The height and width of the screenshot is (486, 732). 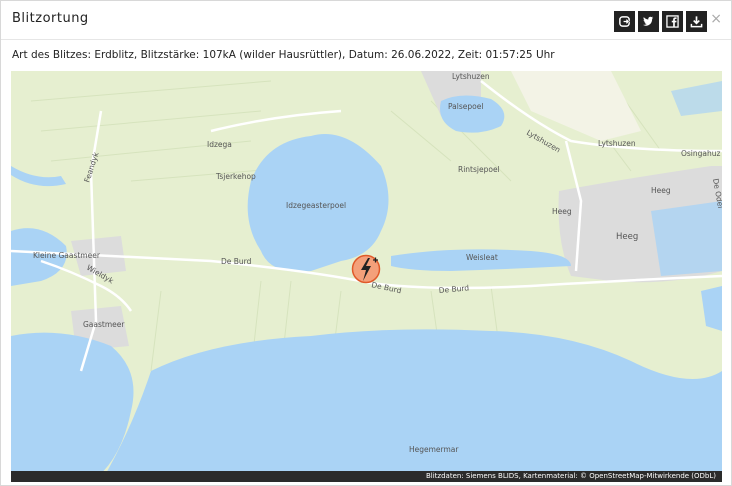 I want to click on label-kleine-gaastmeer: Kleine Gaastmeer, so click(x=67, y=255).